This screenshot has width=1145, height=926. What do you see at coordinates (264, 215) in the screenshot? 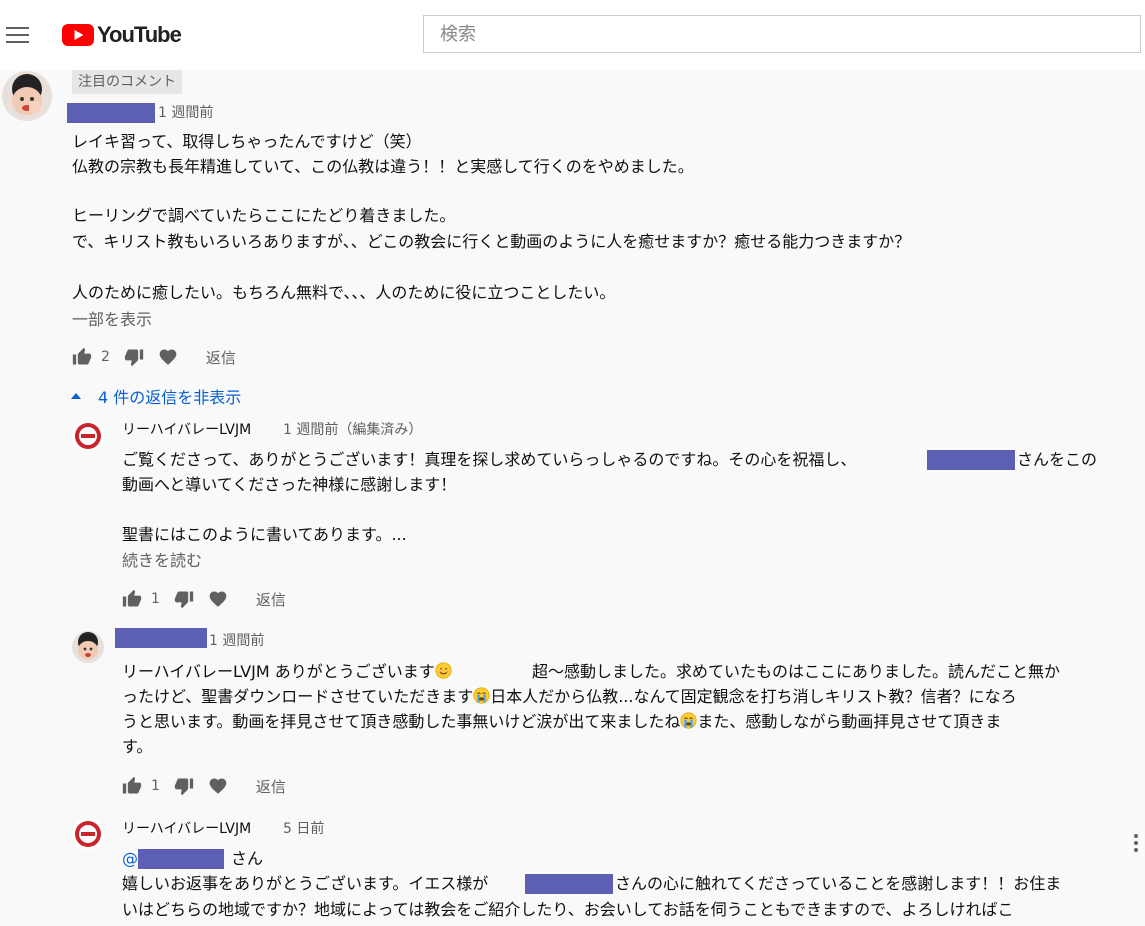
I see `comment-text-line: ヒーリングで調べていたらここにたどり着きました。` at bounding box center [264, 215].